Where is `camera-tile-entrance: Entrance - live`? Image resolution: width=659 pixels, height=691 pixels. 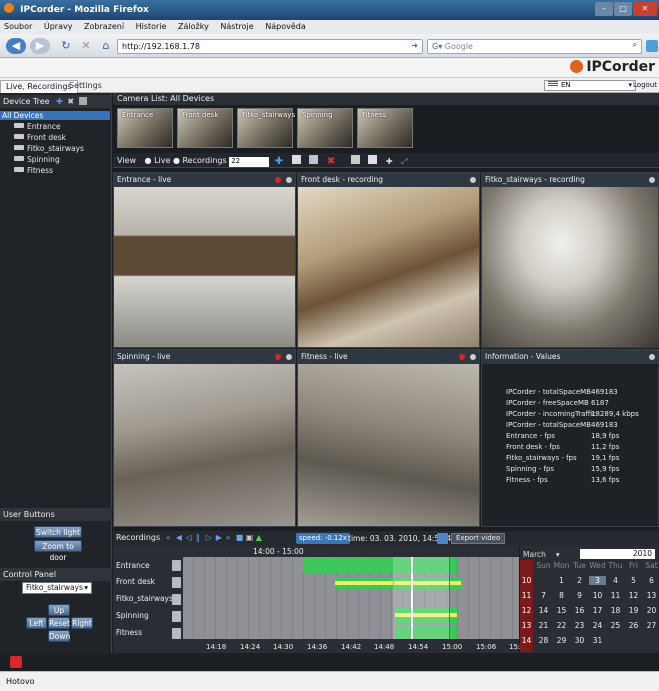 camera-tile-entrance: Entrance - live is located at coordinates (204, 260).